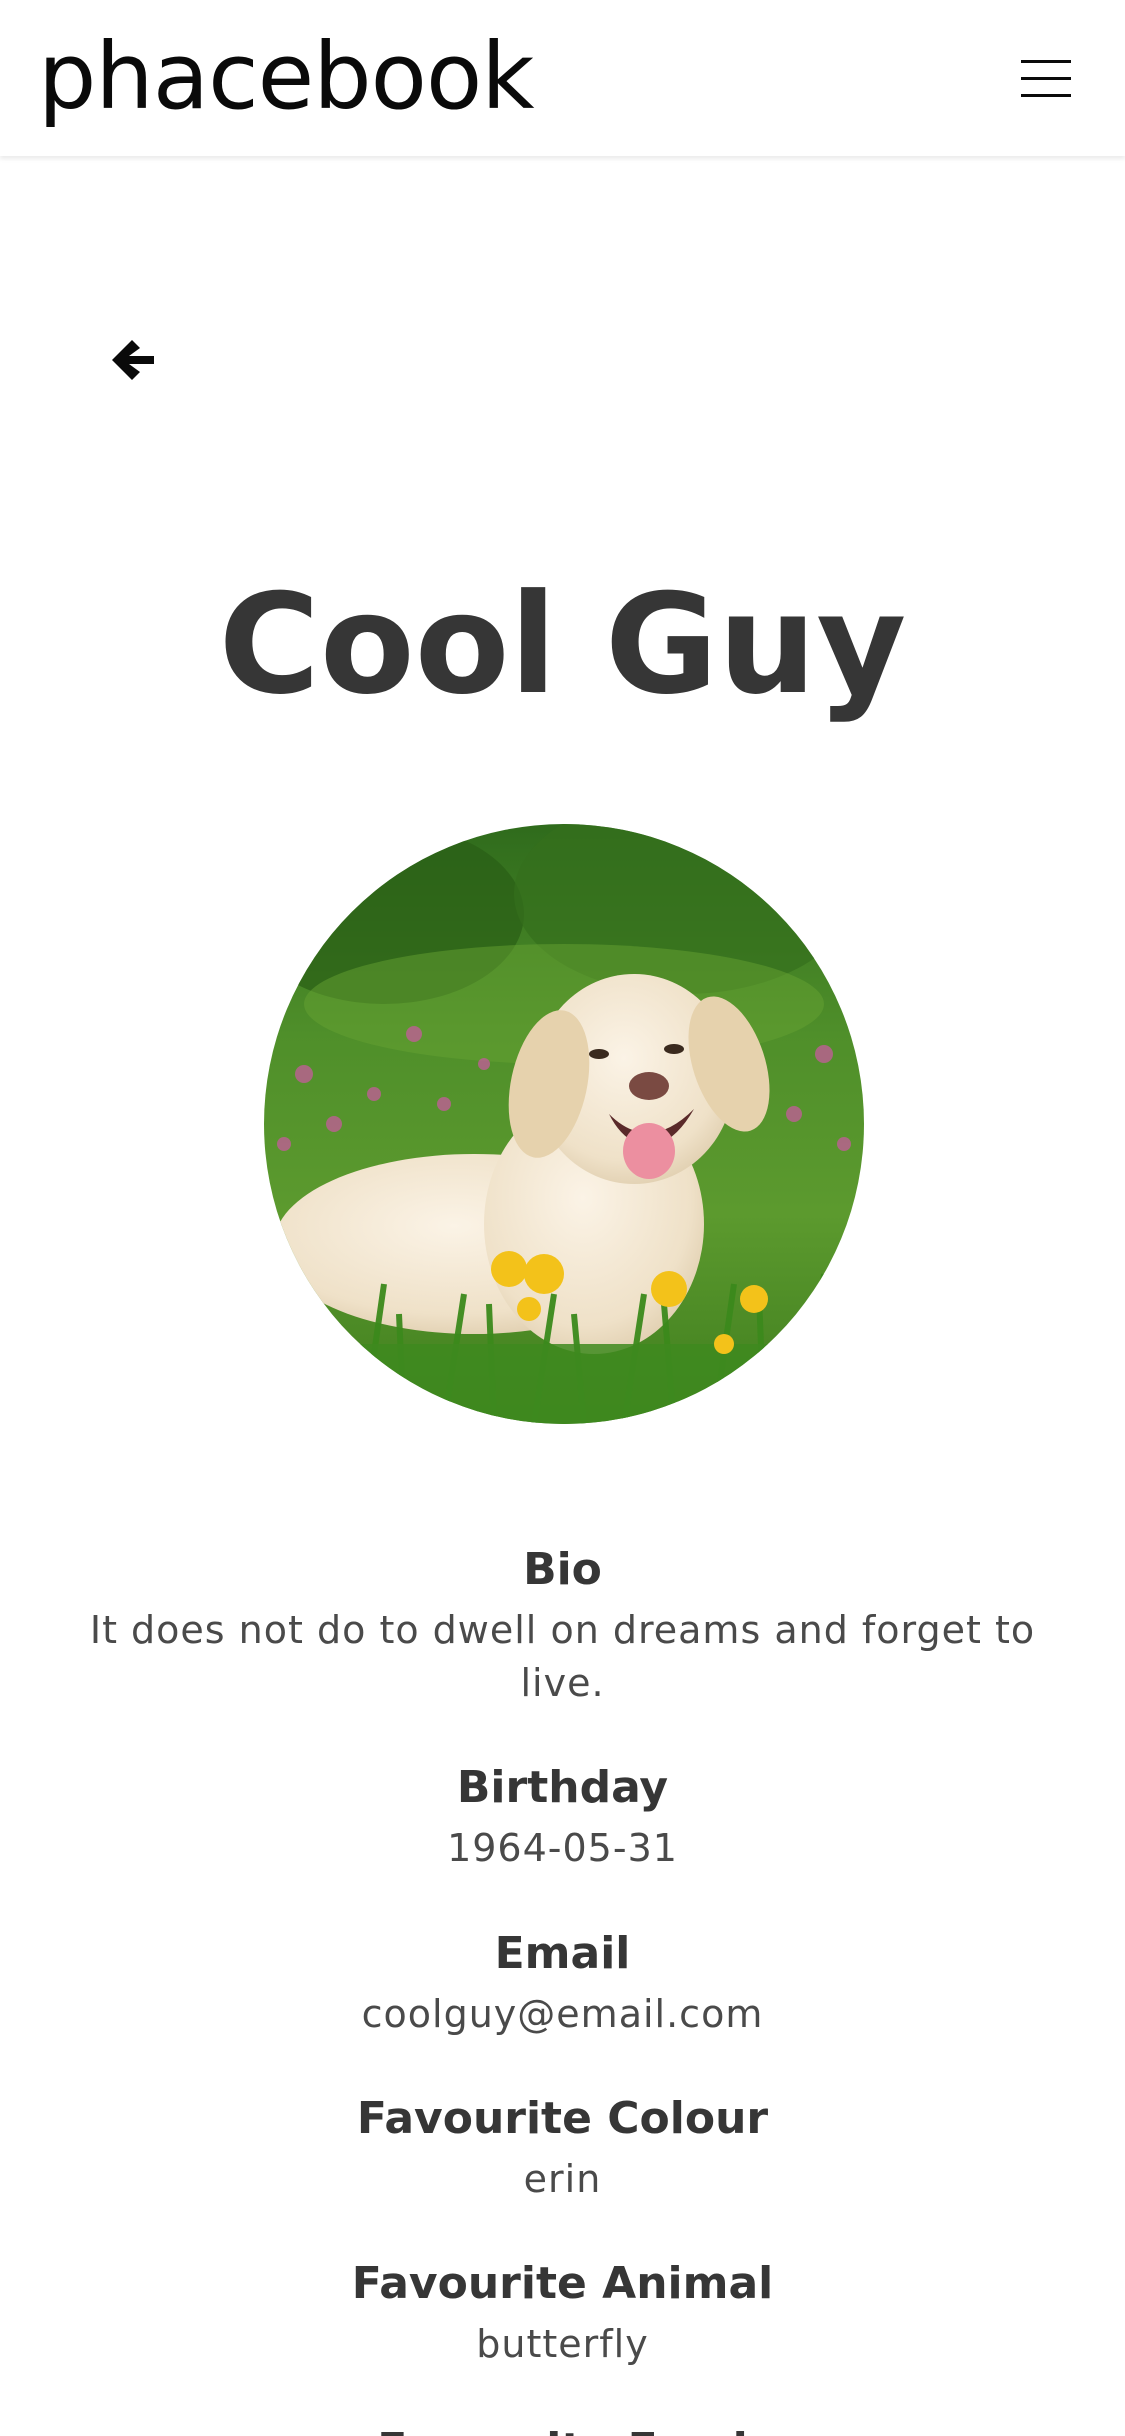 The image size is (1125, 2436). What do you see at coordinates (562, 1848) in the screenshot?
I see `birthday-value: 1964-05-31` at bounding box center [562, 1848].